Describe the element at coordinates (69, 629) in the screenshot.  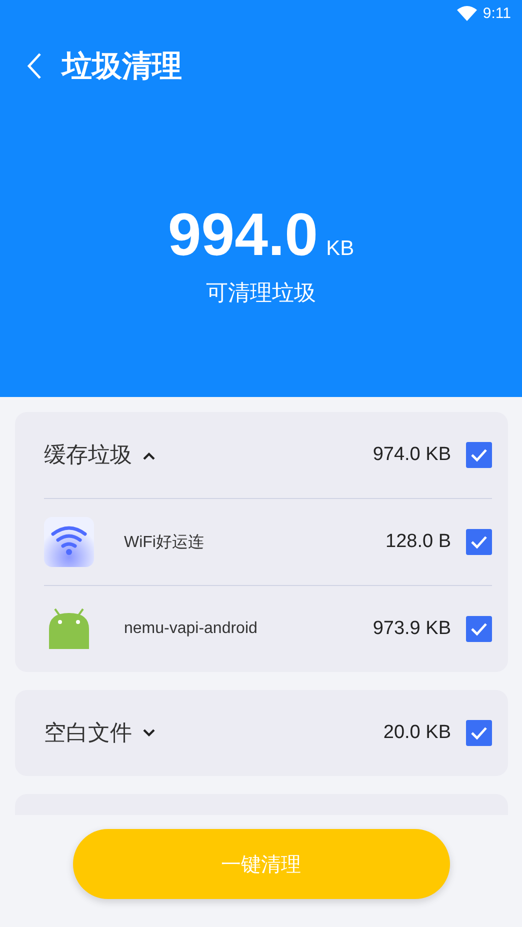
I see `android-robot-icon` at that location.